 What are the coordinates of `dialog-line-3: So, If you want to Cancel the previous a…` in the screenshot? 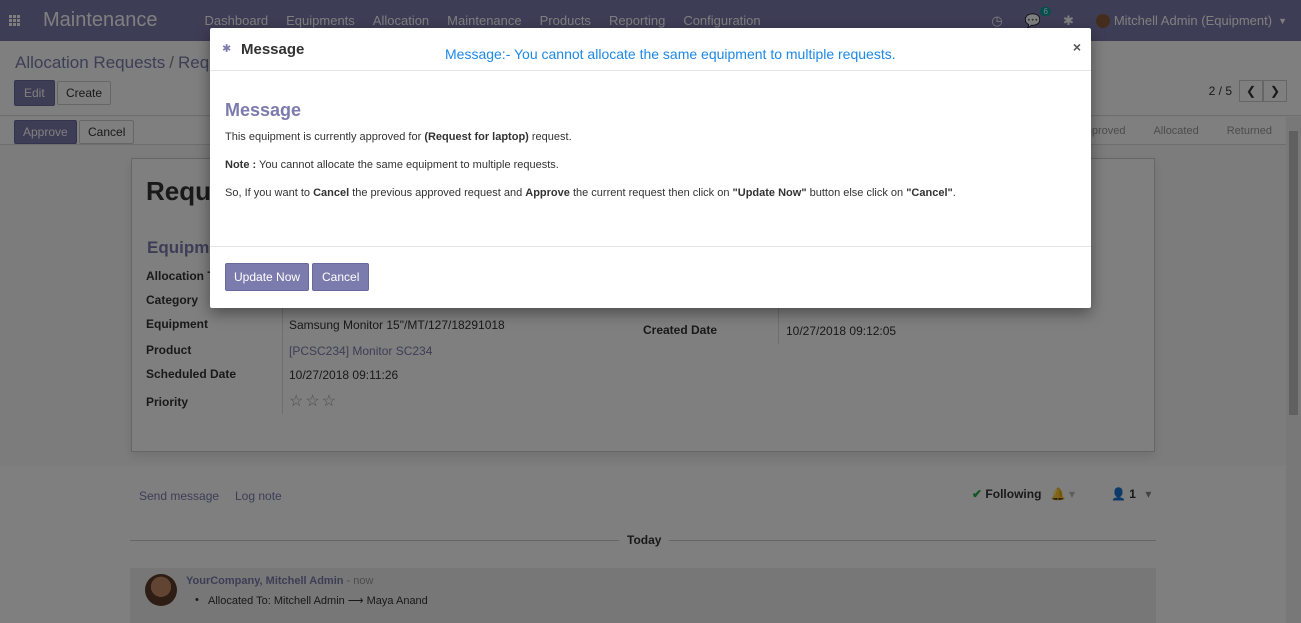 It's located at (590, 193).